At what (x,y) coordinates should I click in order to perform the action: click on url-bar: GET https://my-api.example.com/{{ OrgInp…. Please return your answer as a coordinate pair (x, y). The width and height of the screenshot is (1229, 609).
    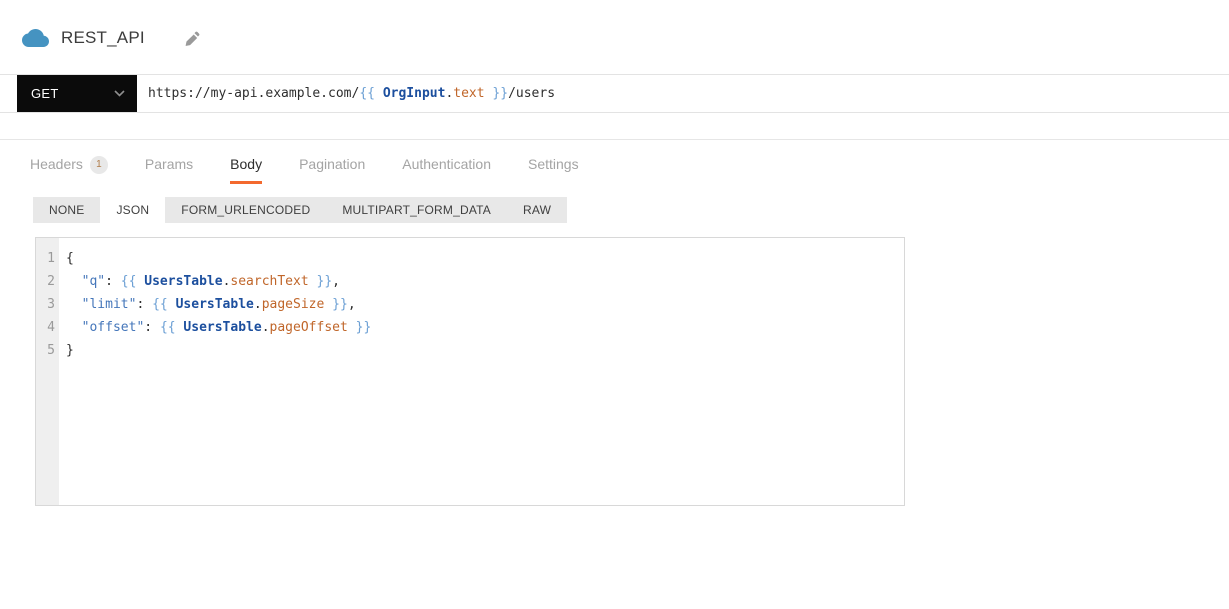
    Looking at the image, I should click on (614, 93).